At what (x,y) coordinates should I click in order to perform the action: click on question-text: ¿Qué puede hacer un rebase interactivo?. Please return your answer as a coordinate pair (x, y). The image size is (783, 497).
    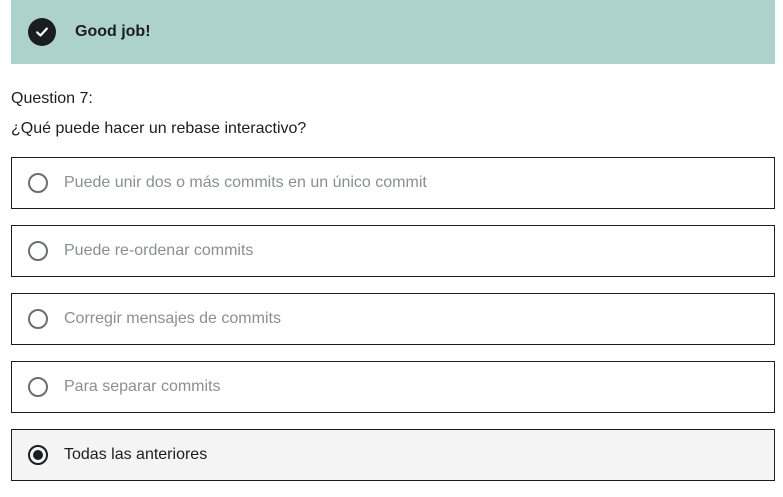
    Looking at the image, I should click on (159, 128).